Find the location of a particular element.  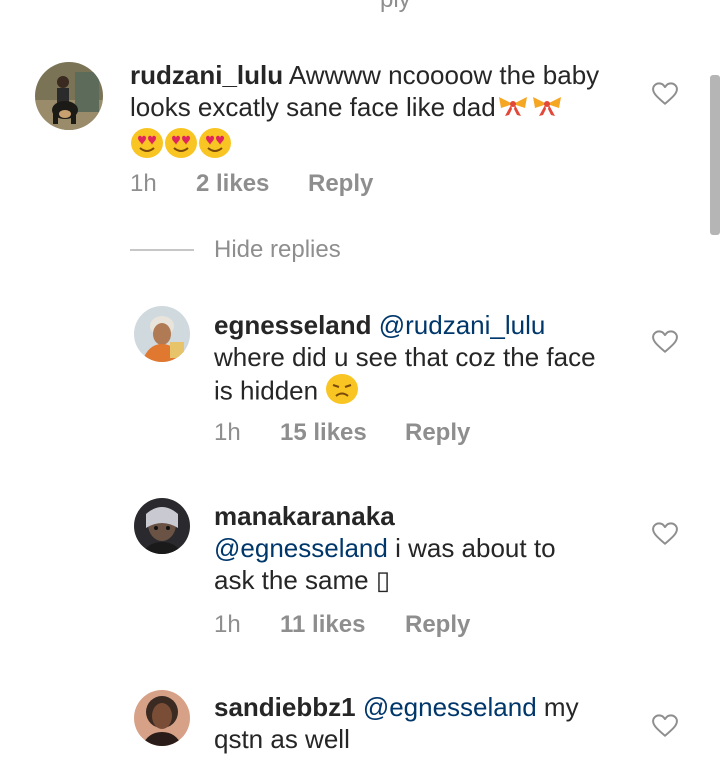

username: sandiebbz1 is located at coordinates (285, 707).